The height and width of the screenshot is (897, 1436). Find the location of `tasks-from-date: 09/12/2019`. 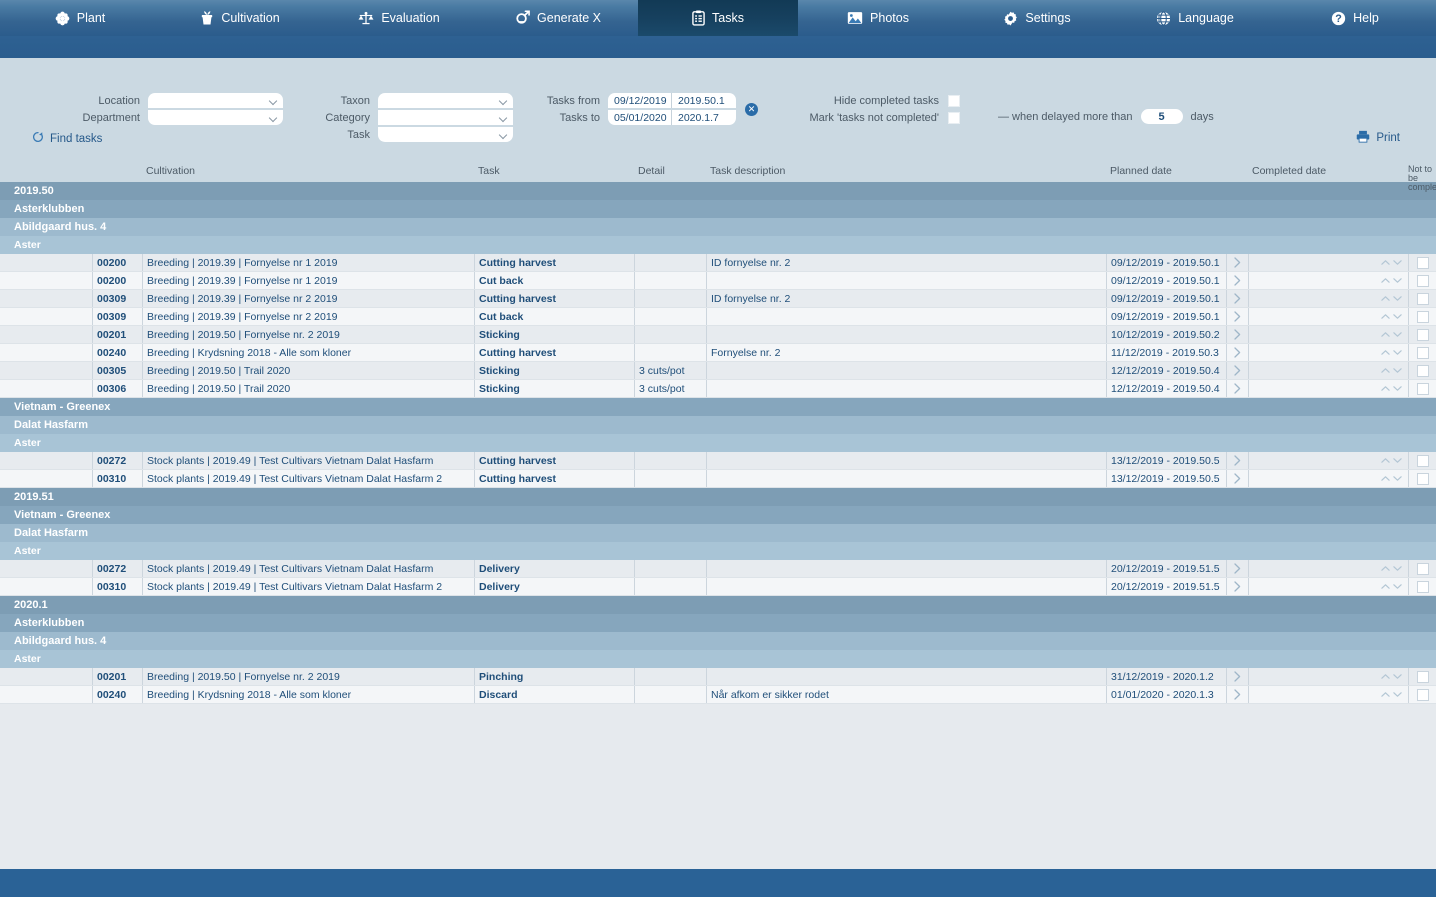

tasks-from-date: 09/12/2019 is located at coordinates (640, 100).